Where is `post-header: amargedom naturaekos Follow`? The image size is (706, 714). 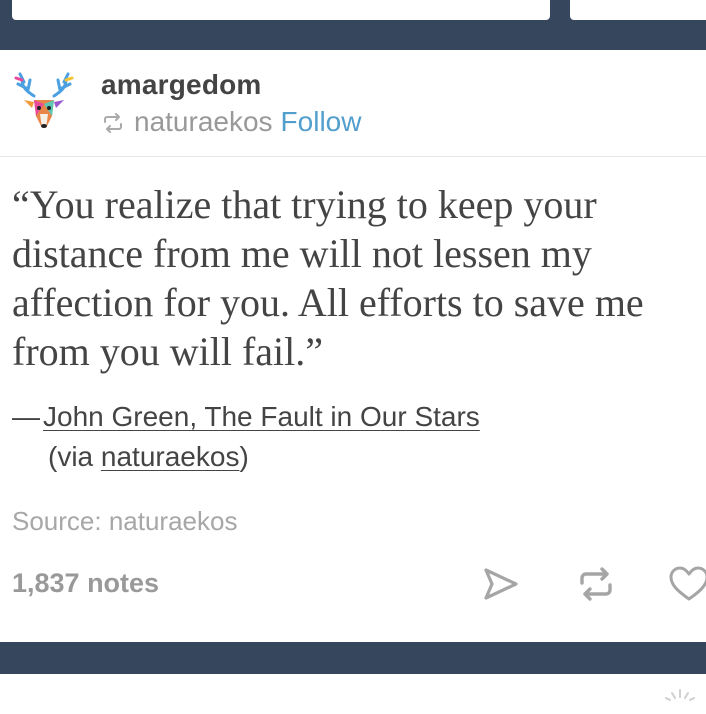
post-header: amargedom naturaekos Follow is located at coordinates (353, 103).